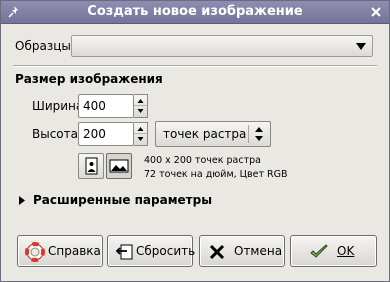 This screenshot has width=390, height=282. Describe the element at coordinates (361, 46) in the screenshot. I see `dropdown-arrow-icon` at that location.